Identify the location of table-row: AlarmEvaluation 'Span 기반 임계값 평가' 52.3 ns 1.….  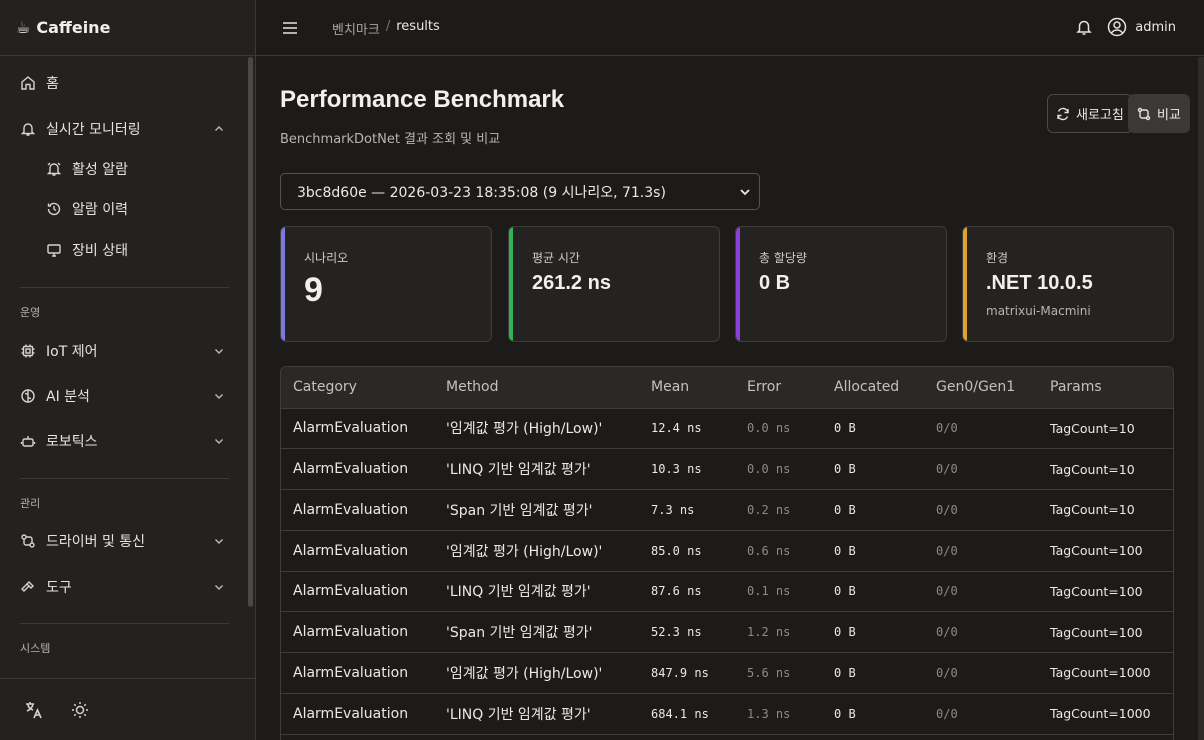
(727, 632).